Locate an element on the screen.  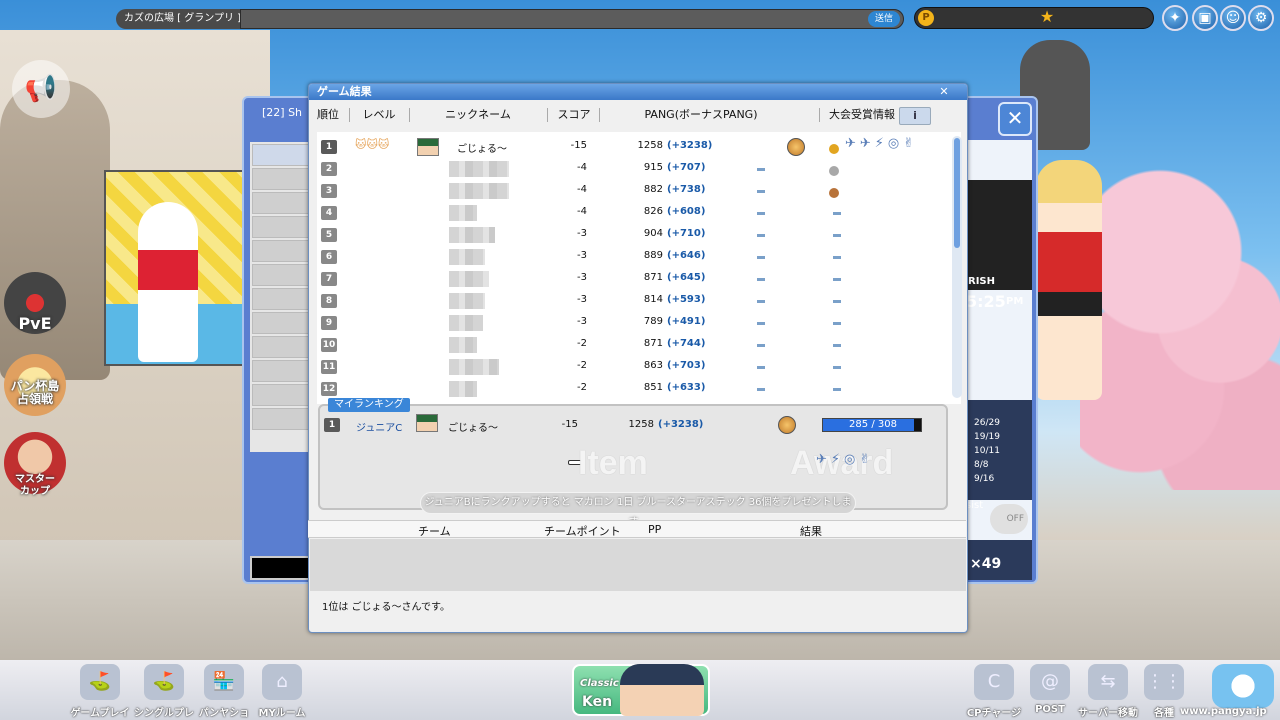
table-row: 2 -4 915 (+707) is located at coordinates (632, 169).